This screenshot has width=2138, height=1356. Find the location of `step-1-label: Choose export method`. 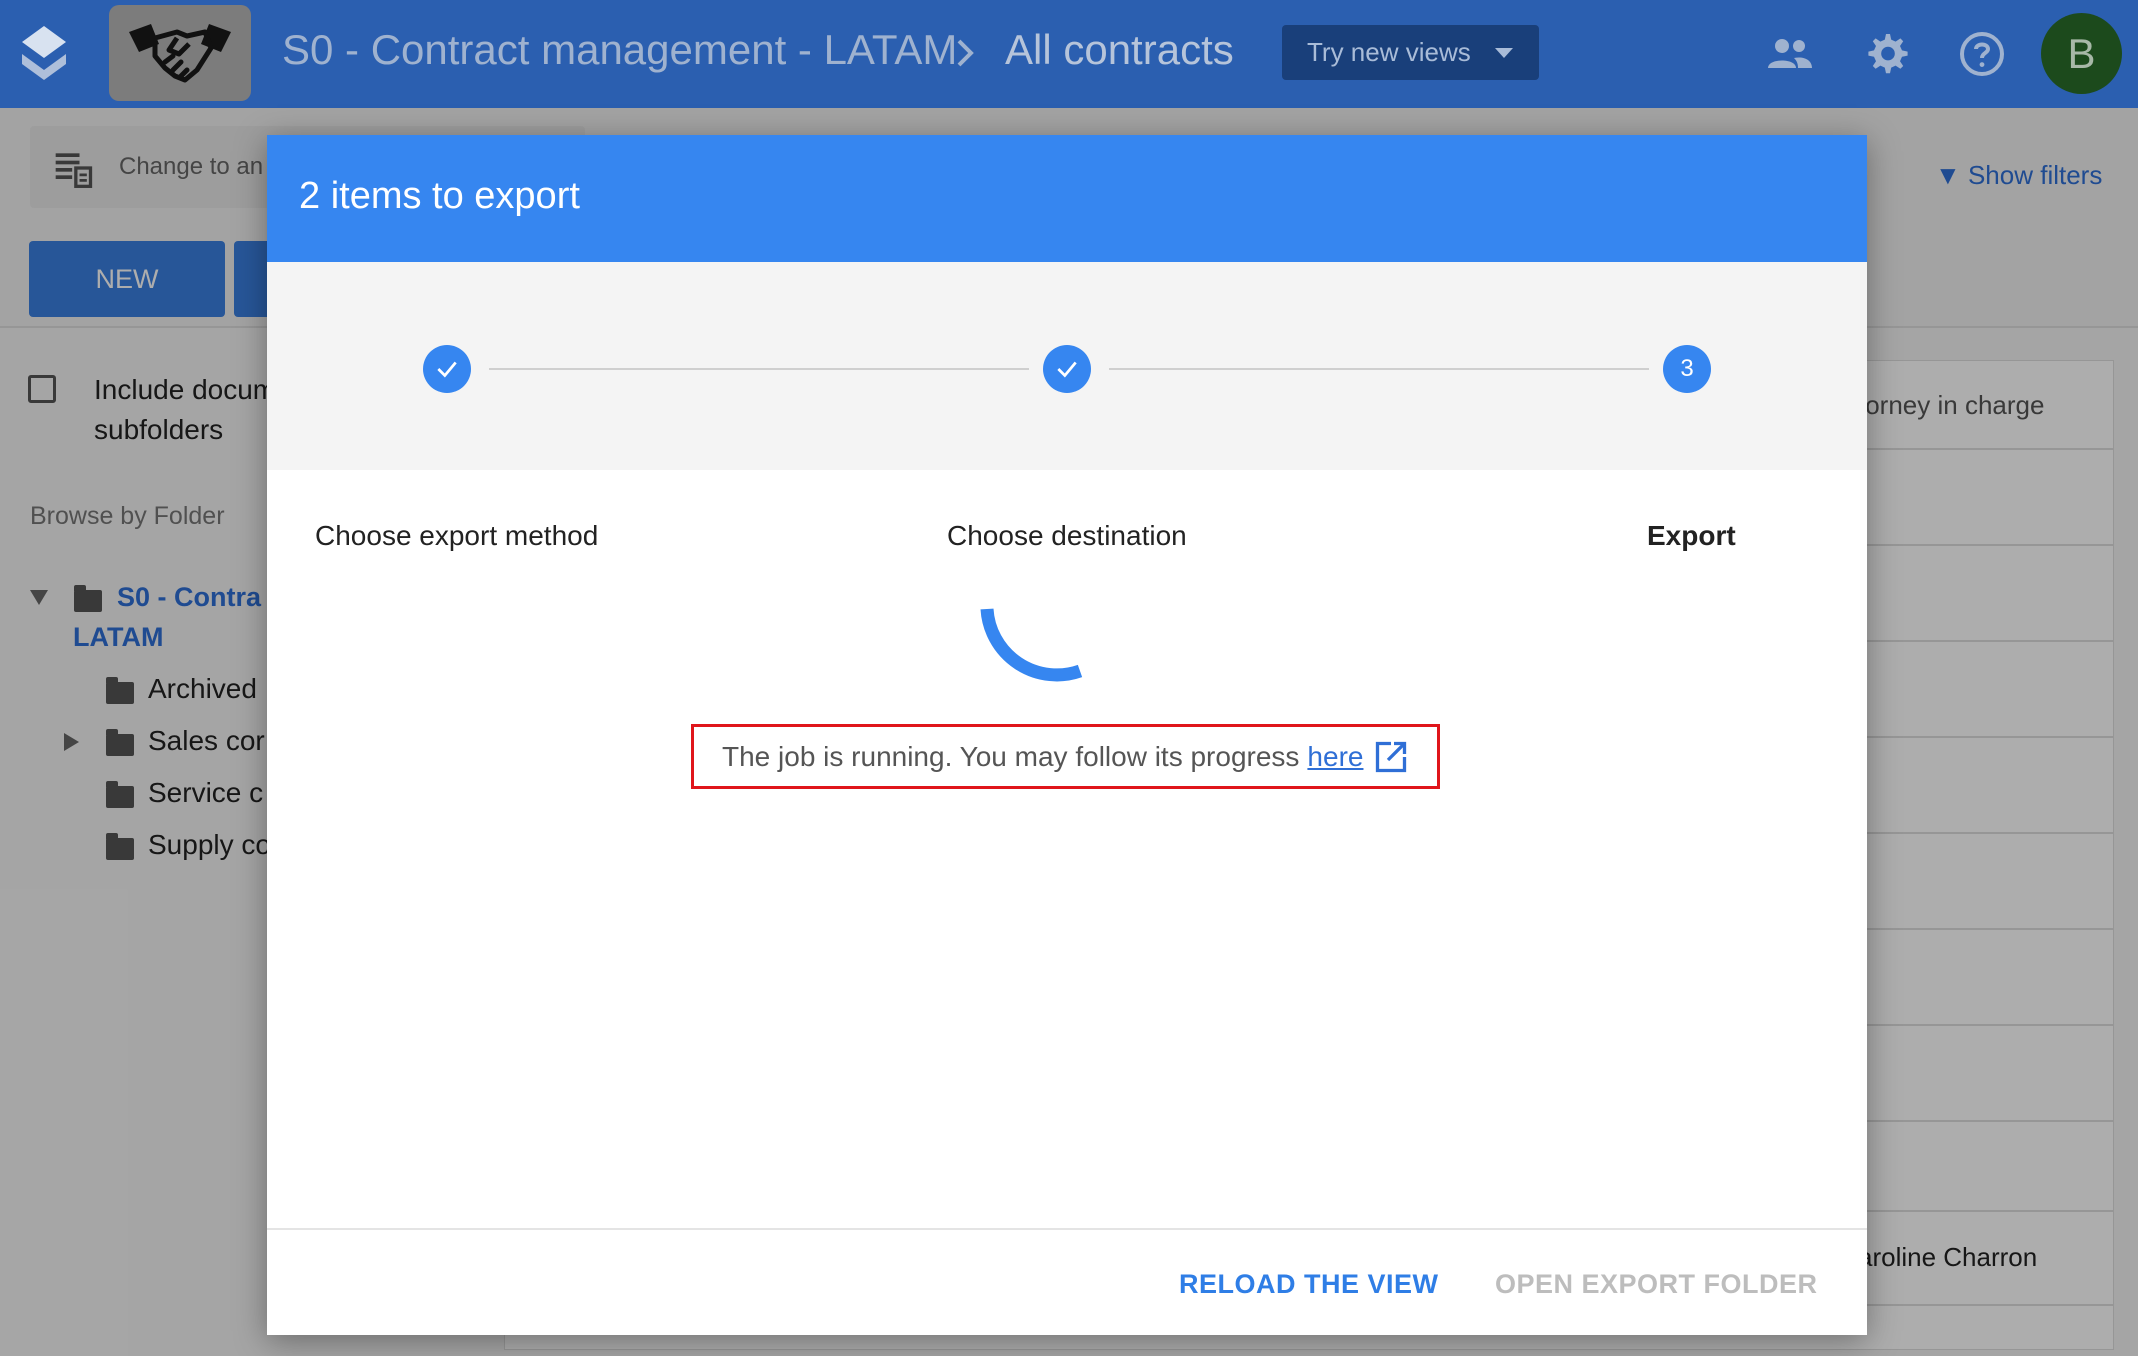

step-1-label: Choose export method is located at coordinates (457, 535).